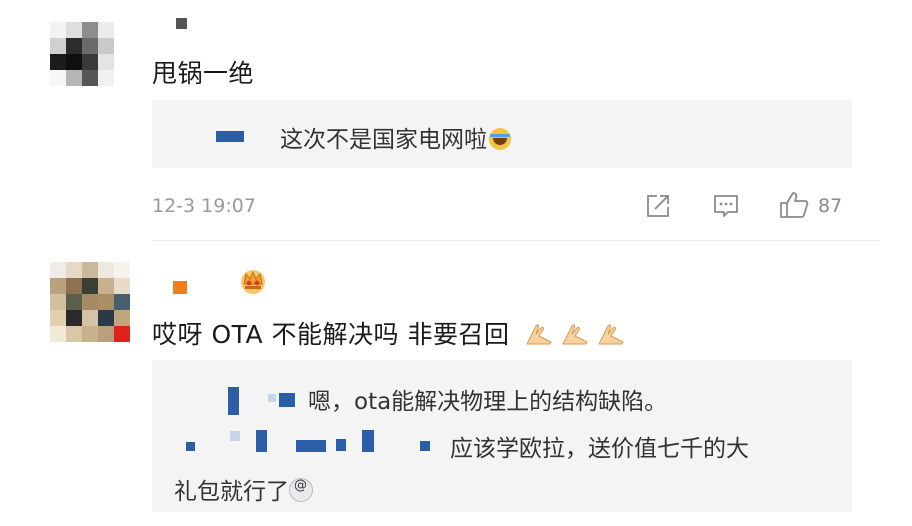 This screenshot has width=912, height=526. What do you see at coordinates (500, 139) in the screenshot?
I see `laughing-tears-emoji-icon` at bounding box center [500, 139].